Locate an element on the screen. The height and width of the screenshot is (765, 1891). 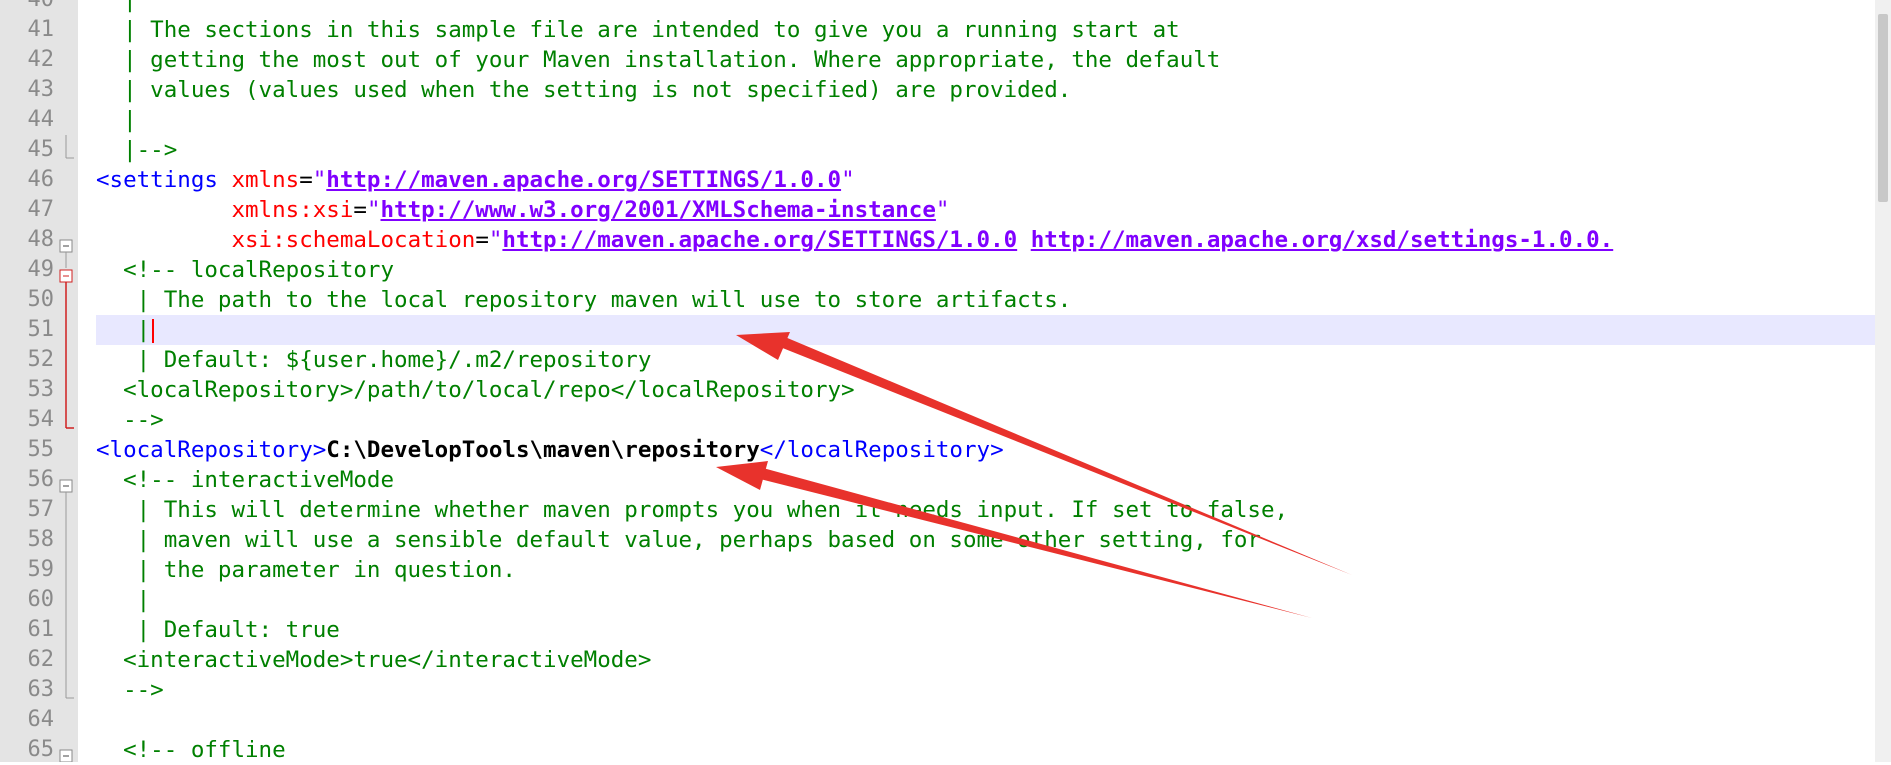
comment-text: <!-- interactiveMode is located at coordinates (245, 480).